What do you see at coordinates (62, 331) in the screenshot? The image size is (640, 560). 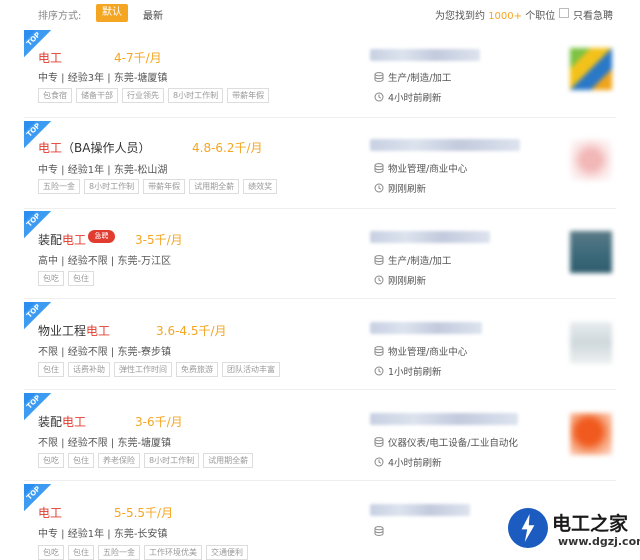 I see `title-prefix: 物业工程` at bounding box center [62, 331].